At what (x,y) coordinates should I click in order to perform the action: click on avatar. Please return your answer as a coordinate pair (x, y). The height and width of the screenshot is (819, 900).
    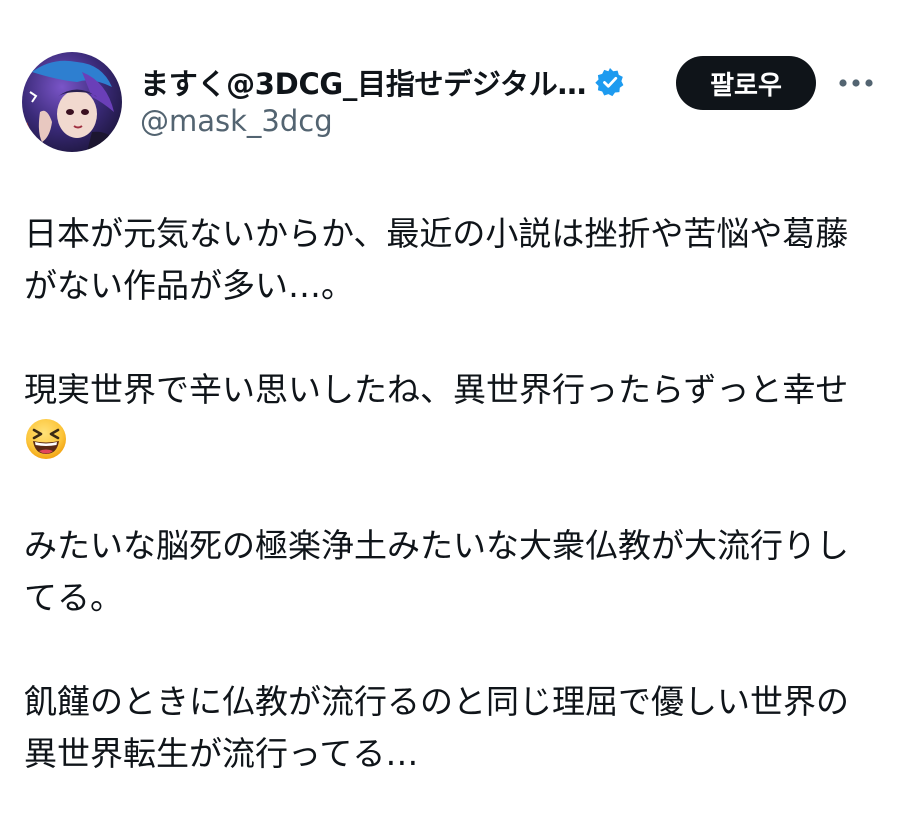
    Looking at the image, I should click on (72, 102).